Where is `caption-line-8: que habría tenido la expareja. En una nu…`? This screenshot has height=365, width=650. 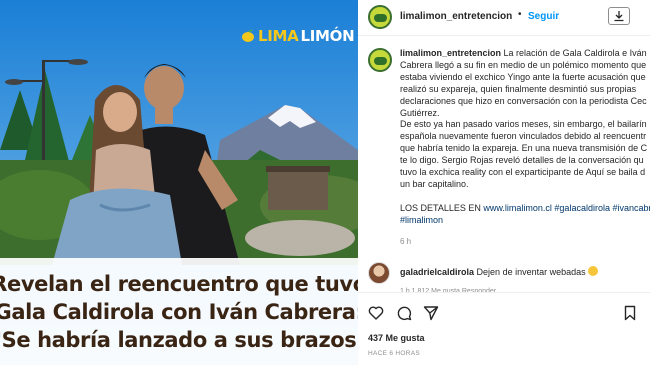
caption-line-8: que habría tenido la expareja. En una nu… is located at coordinates (524, 148).